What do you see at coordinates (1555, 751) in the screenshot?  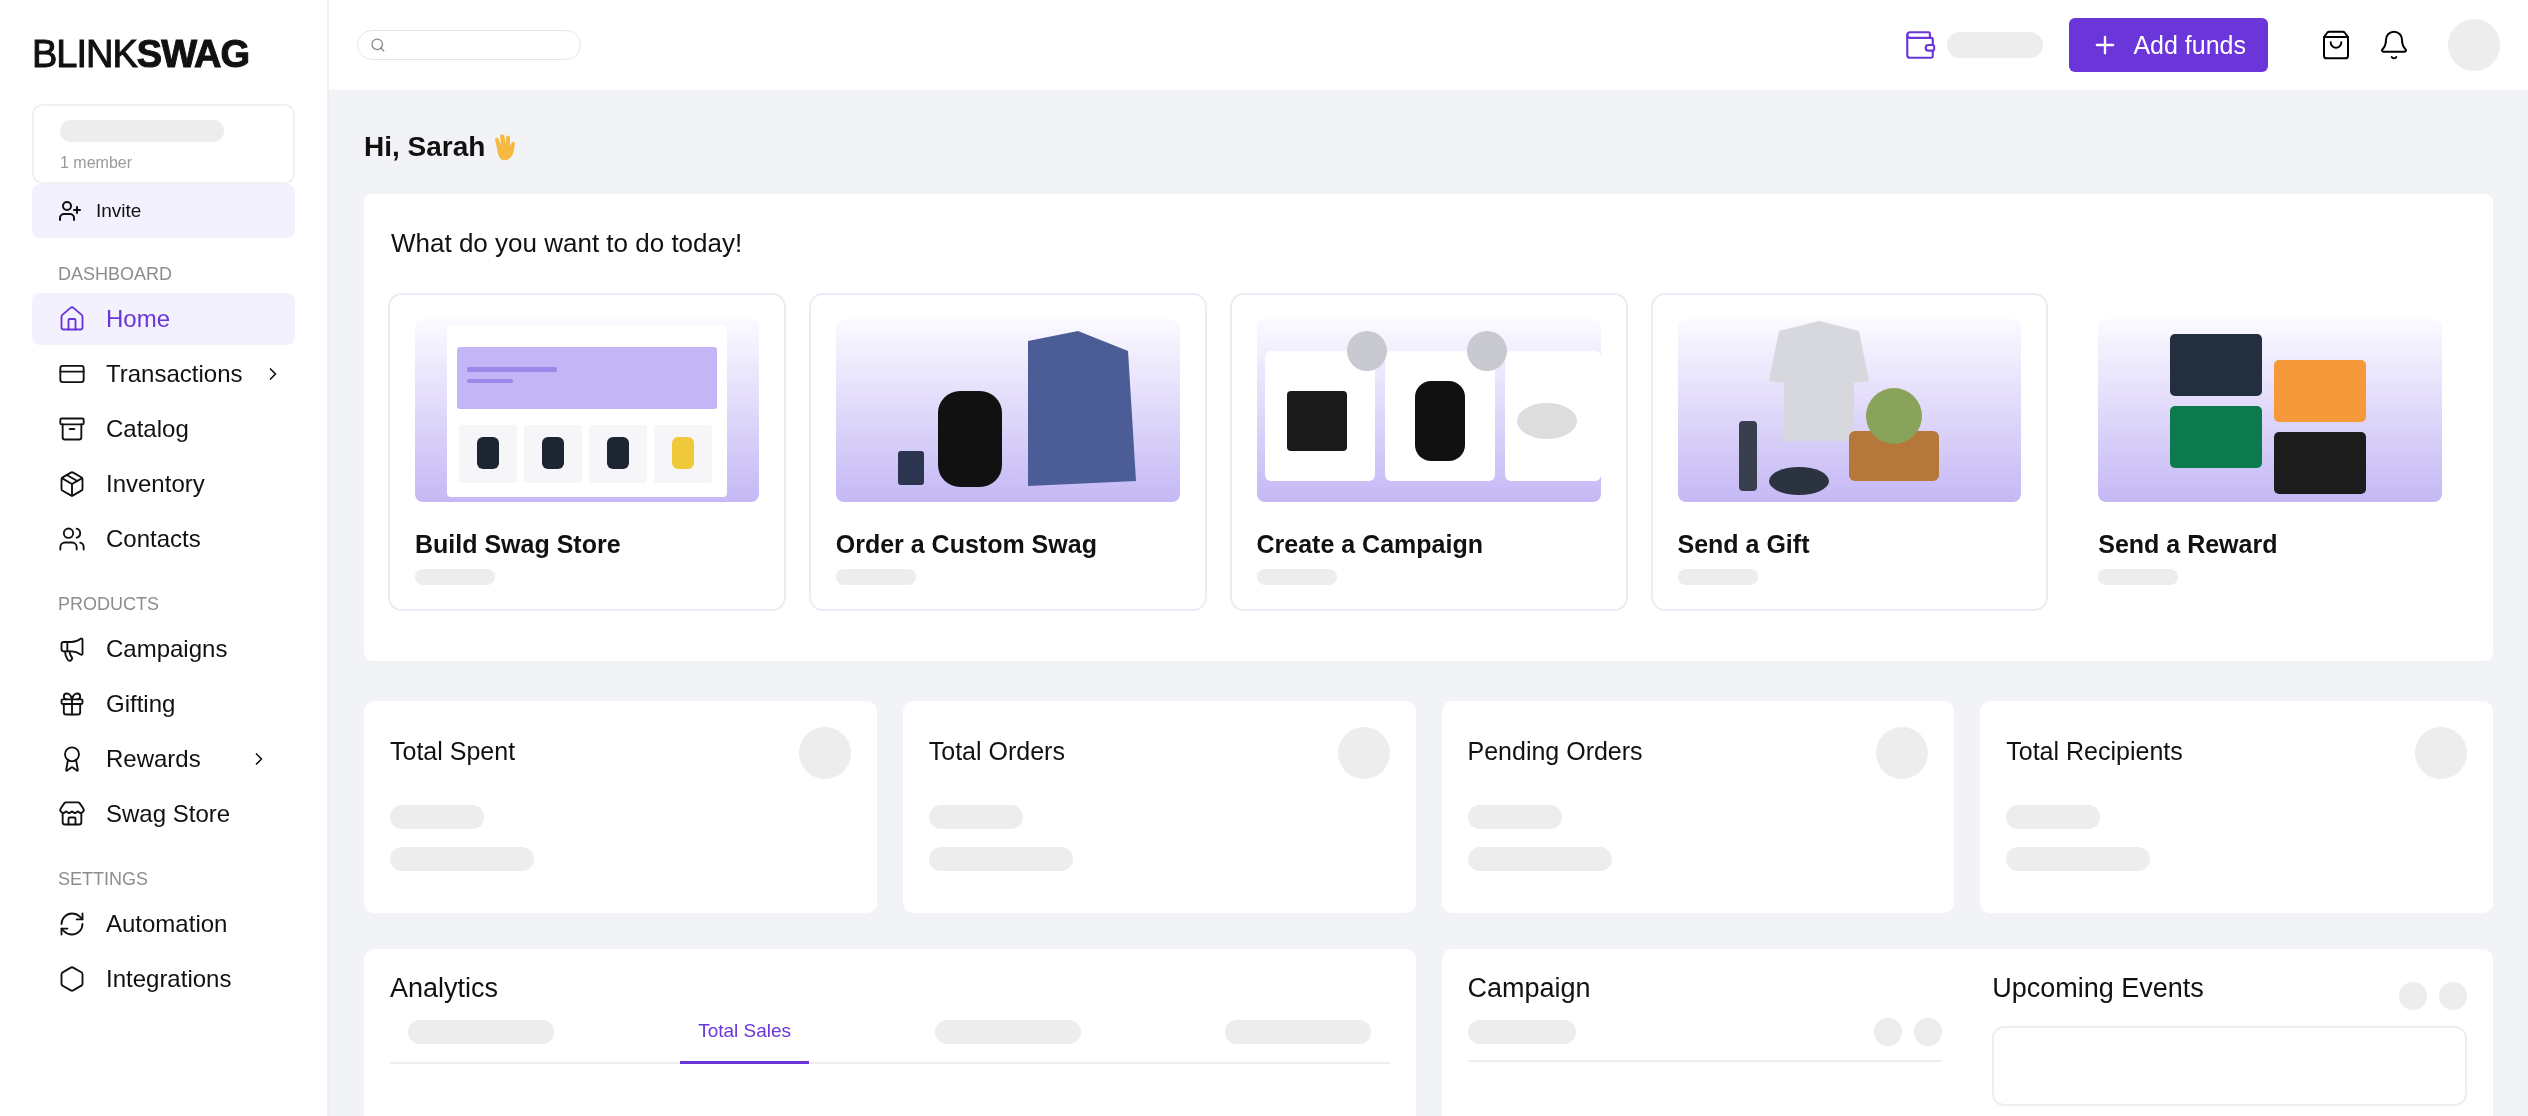 I see `stat-title: Pending Orders` at bounding box center [1555, 751].